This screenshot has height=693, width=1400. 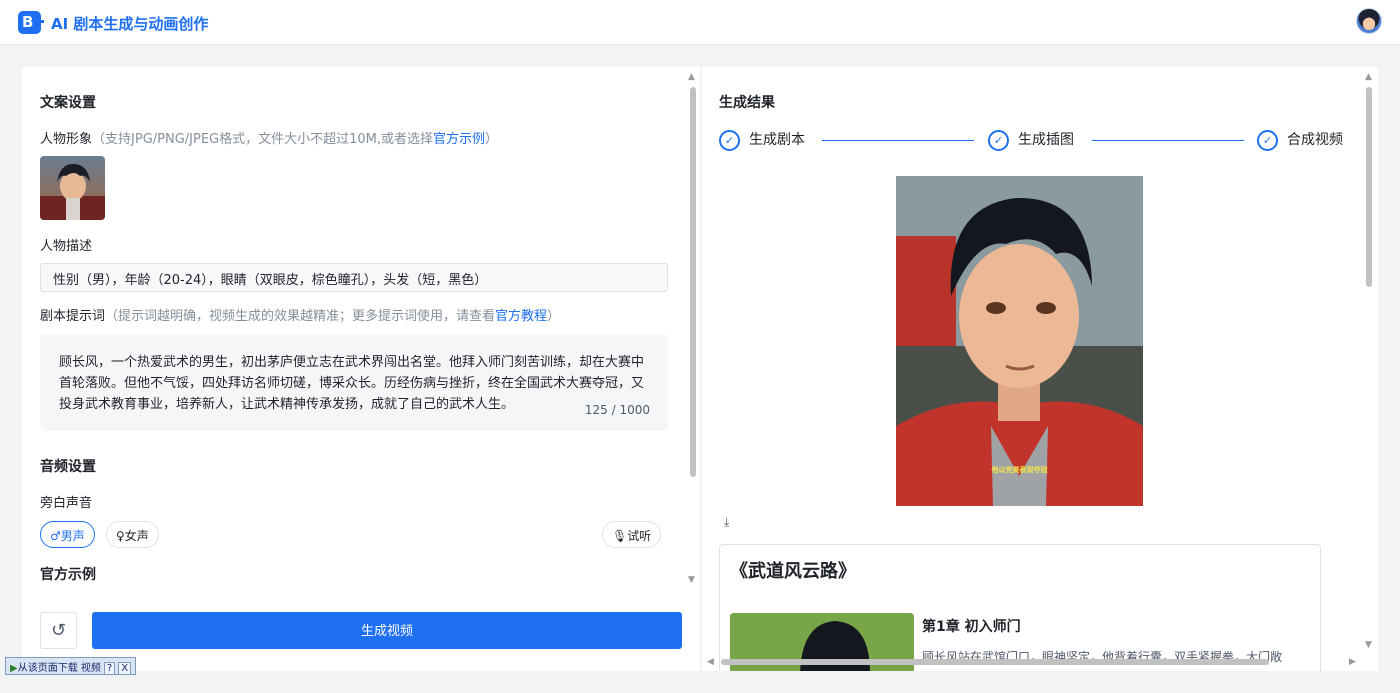 I want to click on generate-video-button: 生成视频, so click(x=387, y=630).